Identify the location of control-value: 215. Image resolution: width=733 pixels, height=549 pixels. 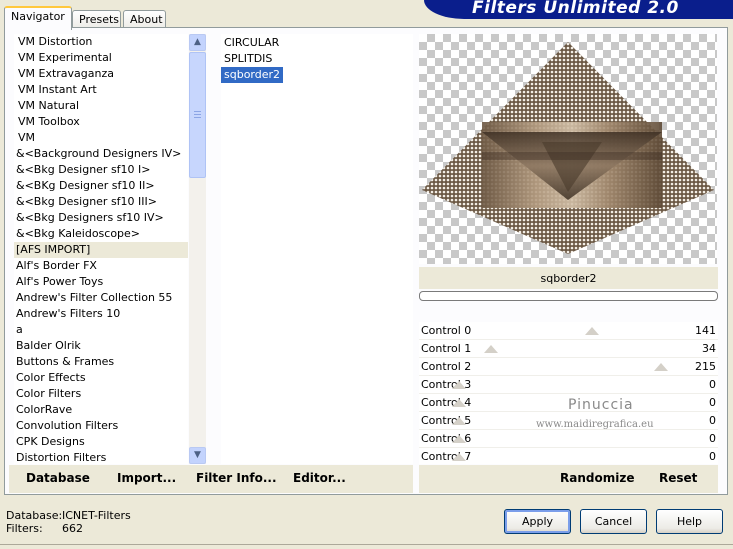
(705, 366).